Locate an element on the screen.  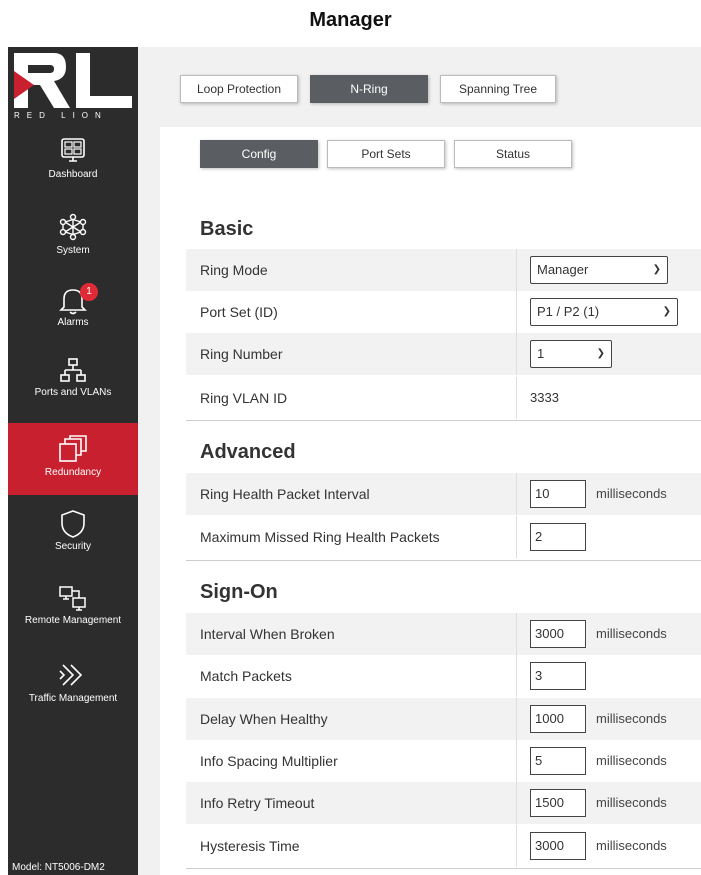
info-retry-timeout-input: 1500 is located at coordinates (558, 803).